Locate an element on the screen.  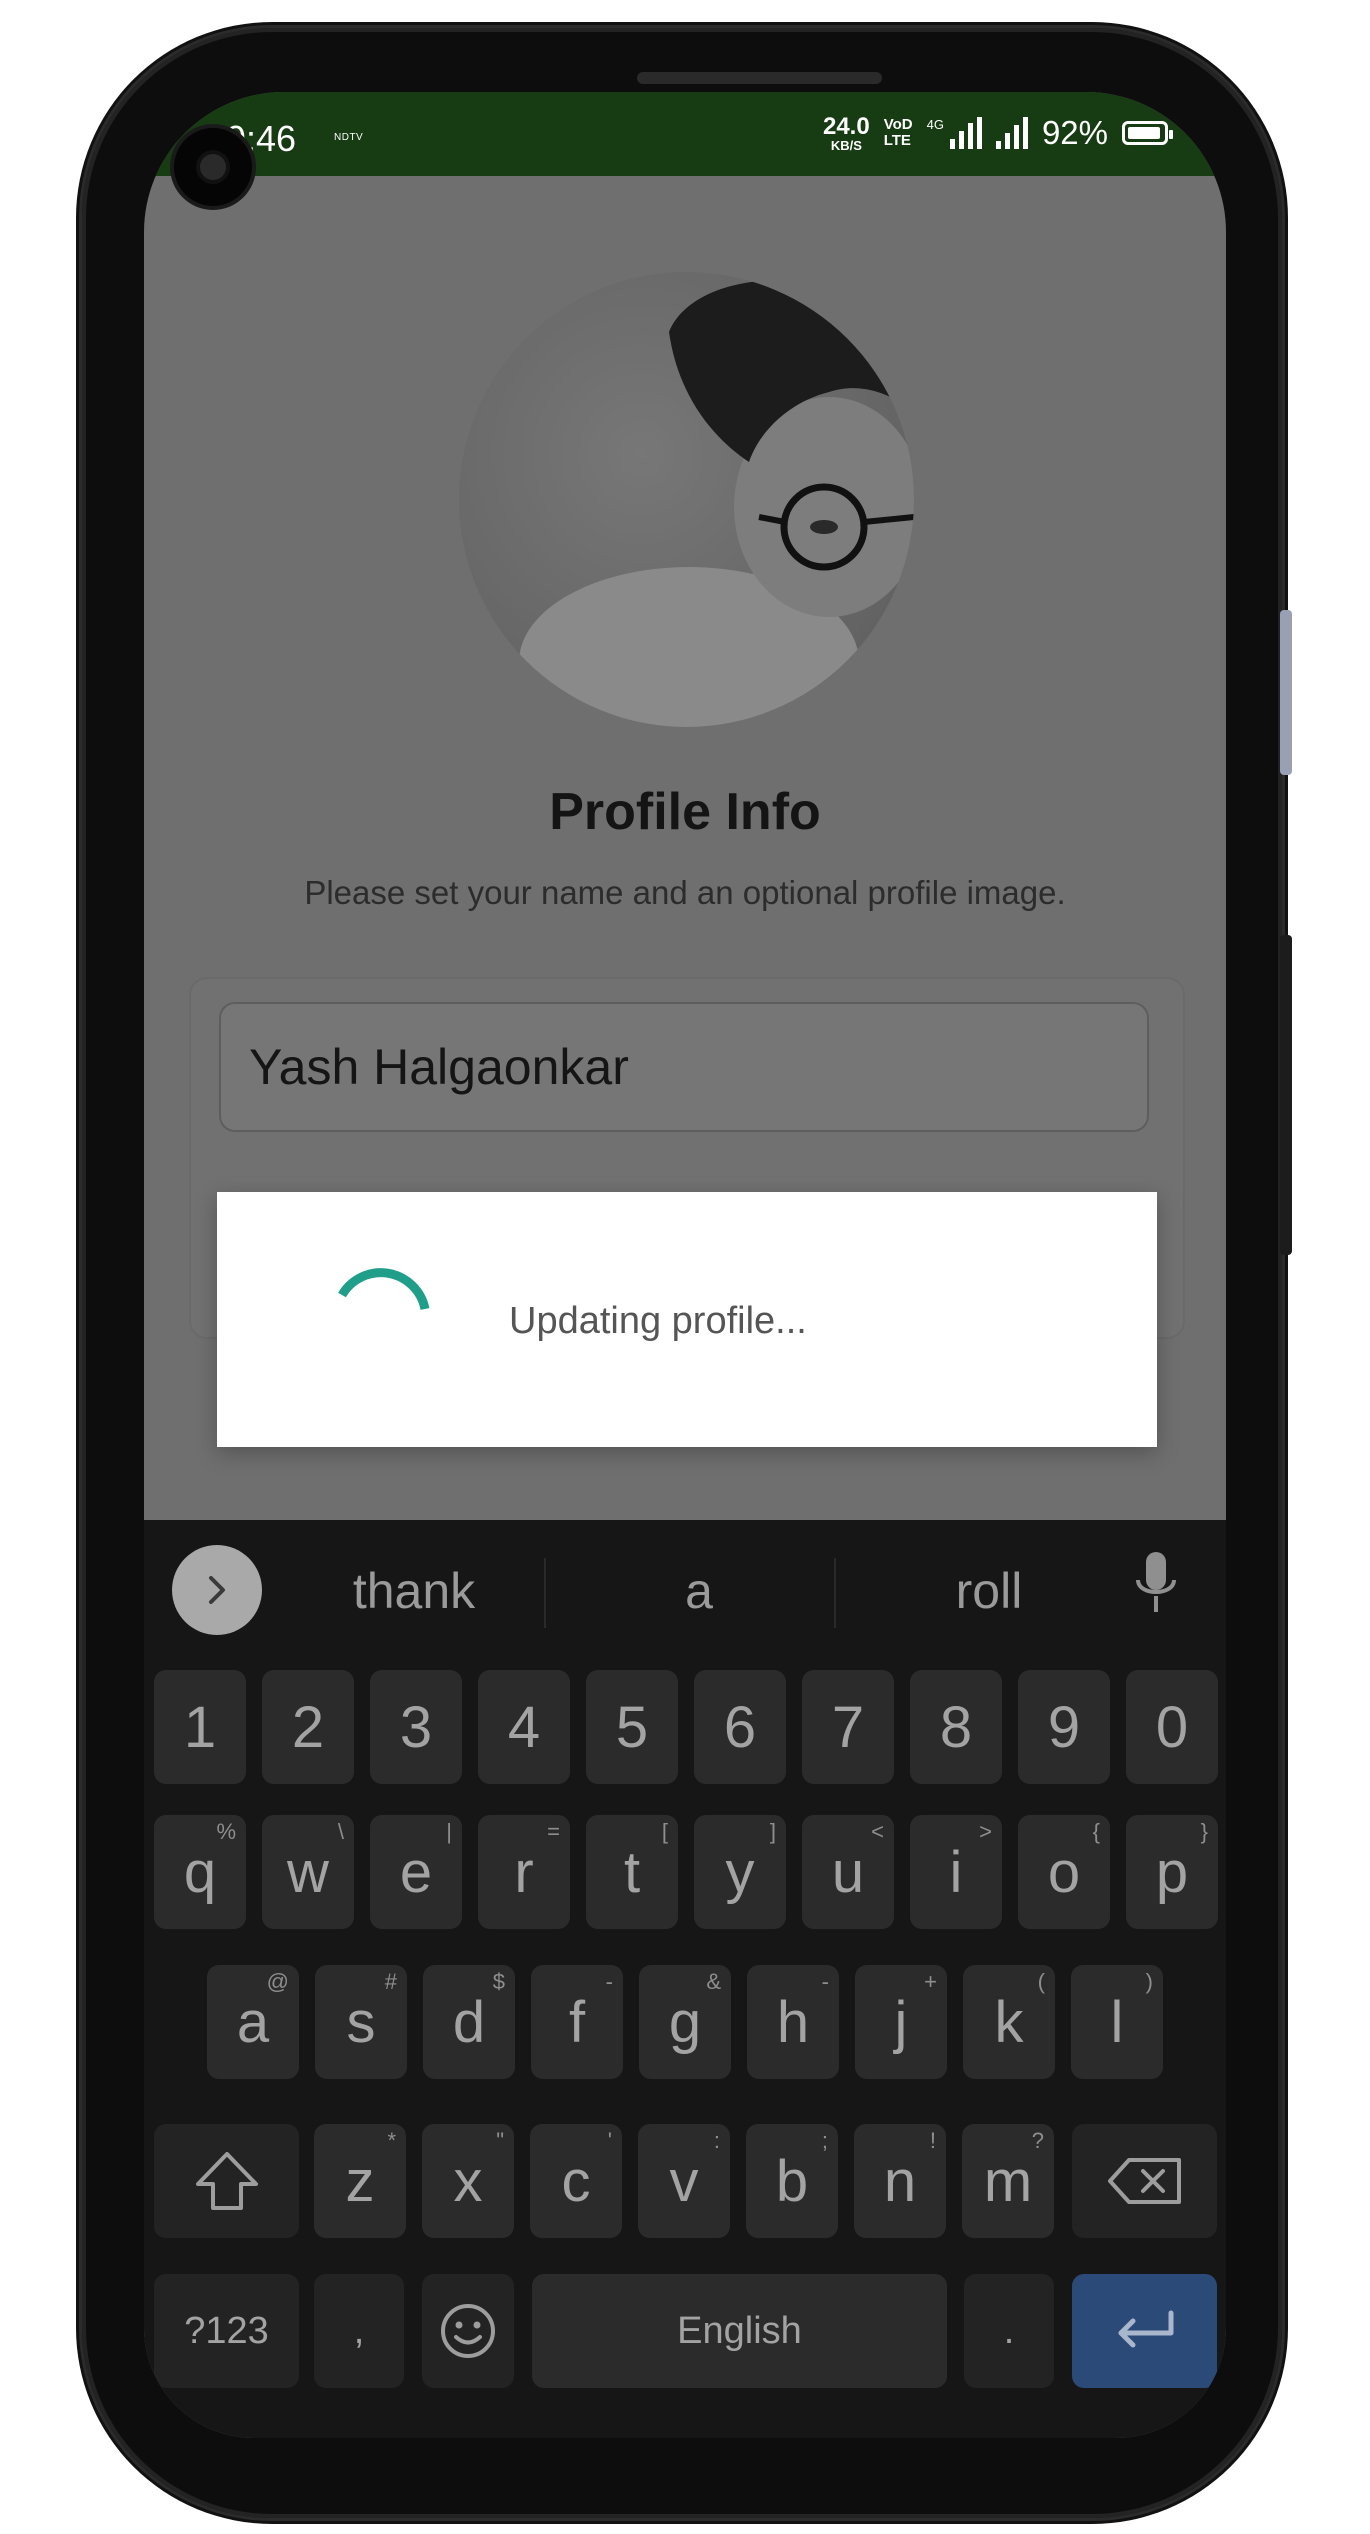
key-0: 0 is located at coordinates (1172, 1727).